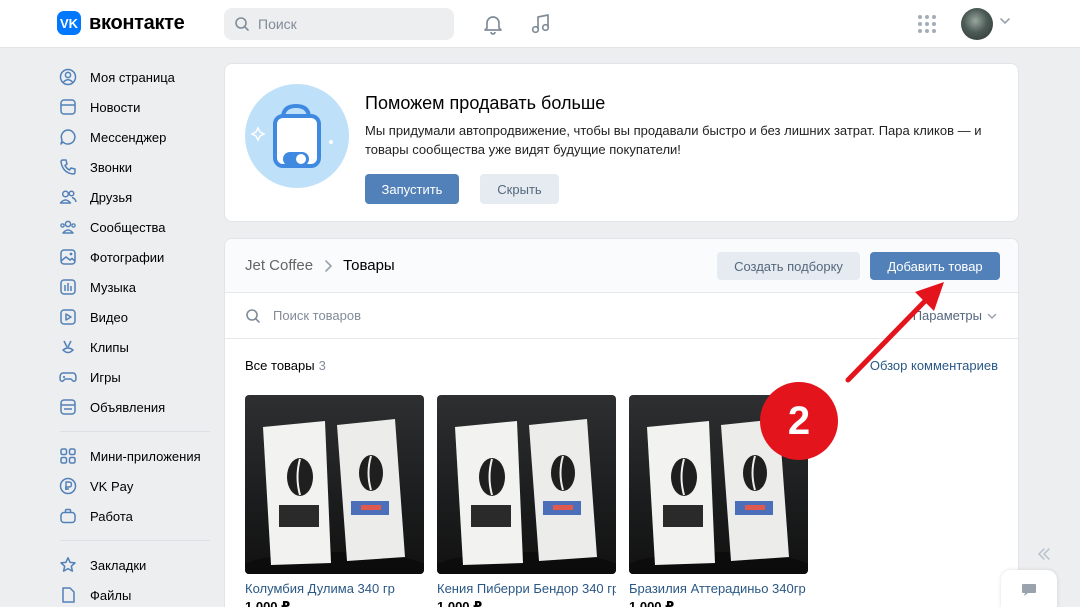 The image size is (1080, 607). I want to click on sidebar-item-my-page: Моя страница, so click(138, 77).